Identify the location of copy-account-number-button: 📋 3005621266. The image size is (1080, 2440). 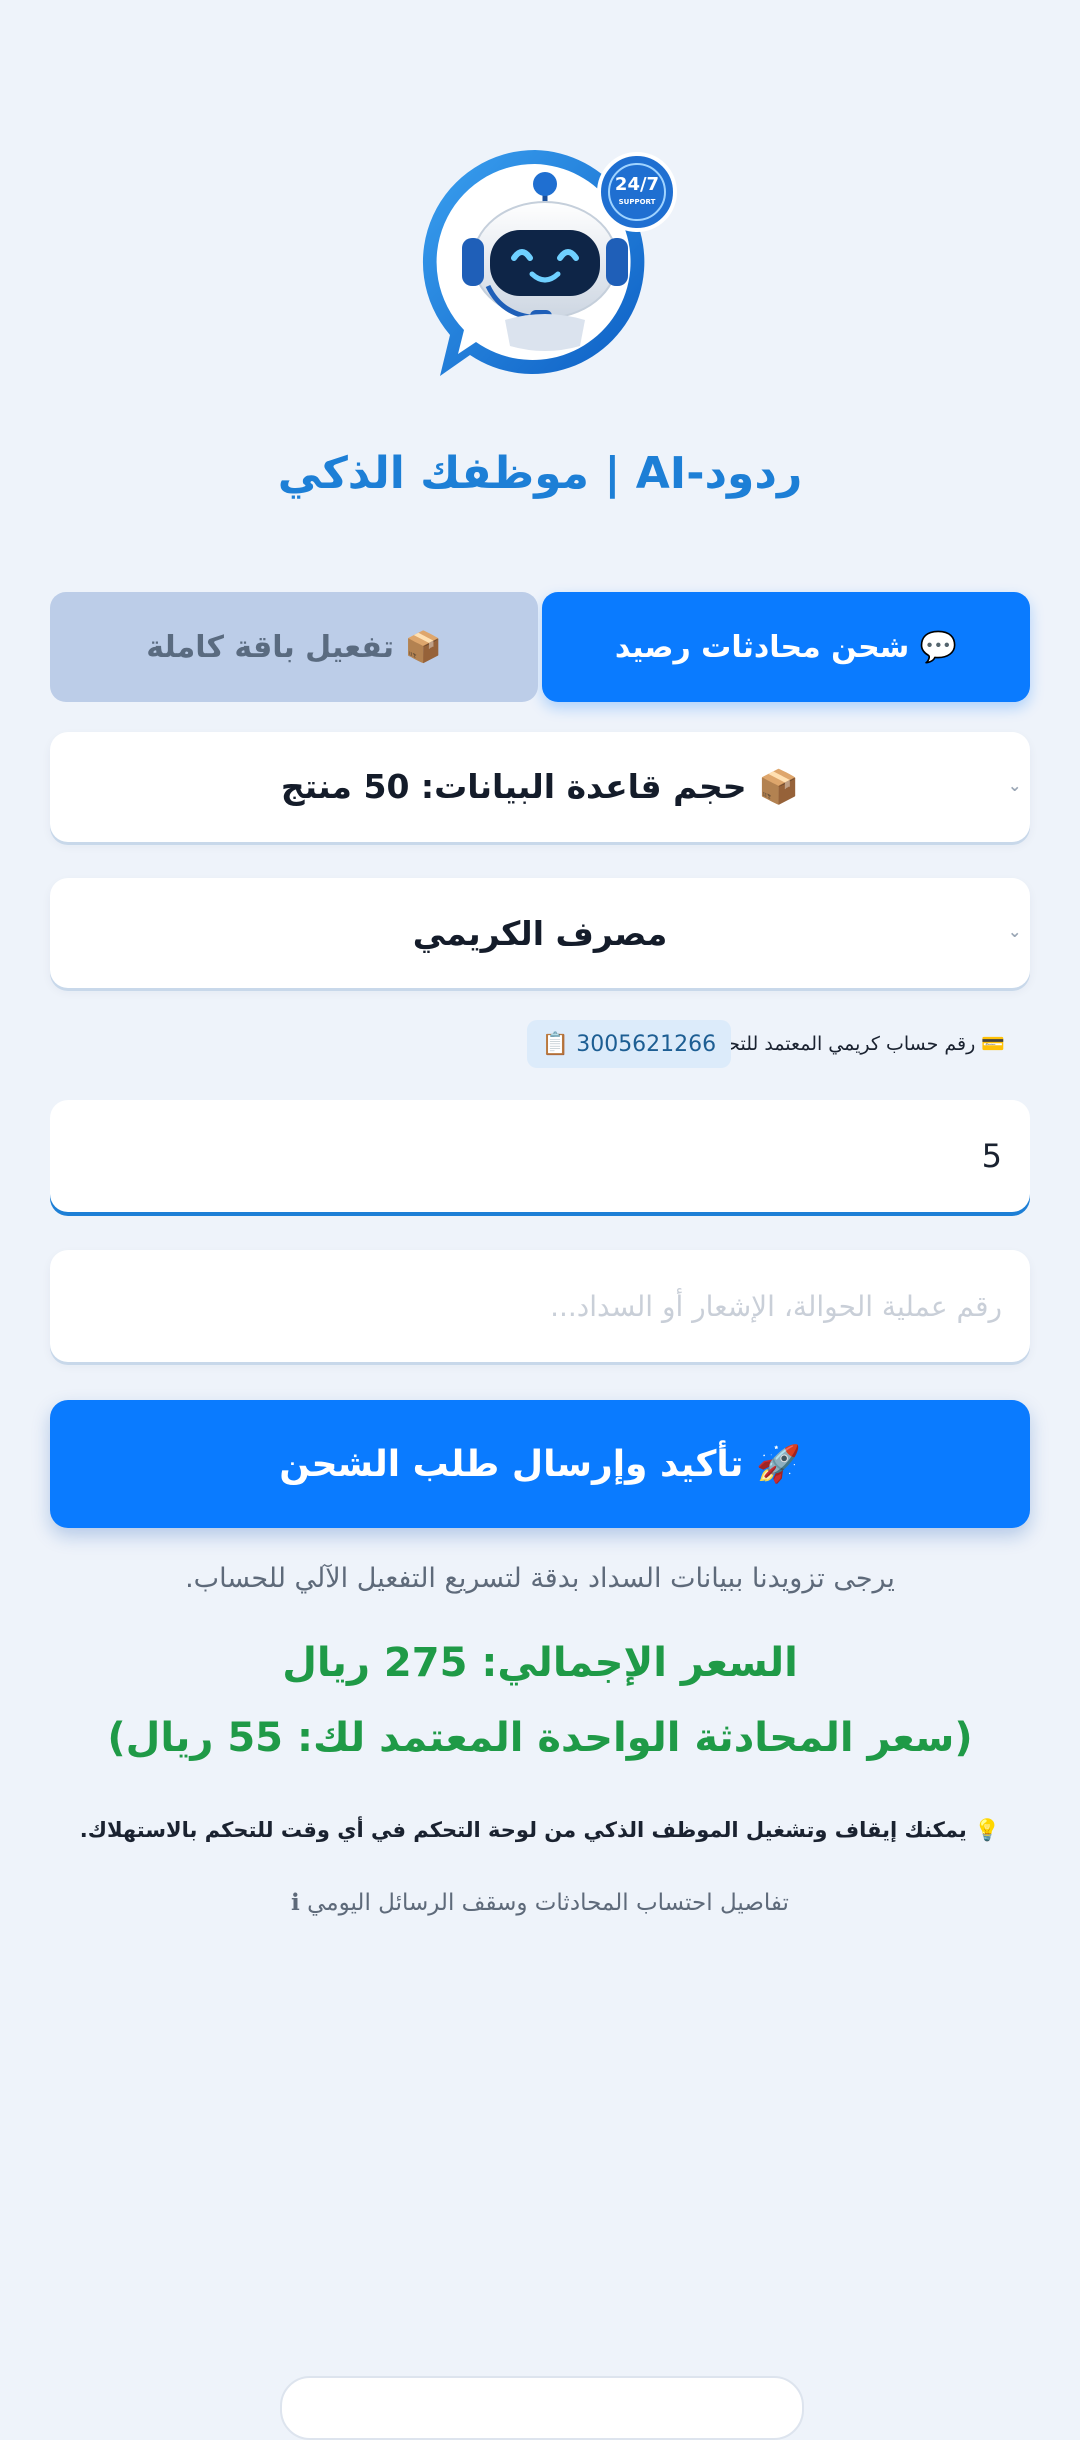
(629, 1044).